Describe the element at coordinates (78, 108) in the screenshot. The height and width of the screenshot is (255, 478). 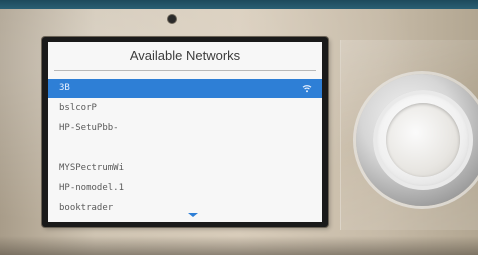
I see `network-ssid: bslcorP` at that location.